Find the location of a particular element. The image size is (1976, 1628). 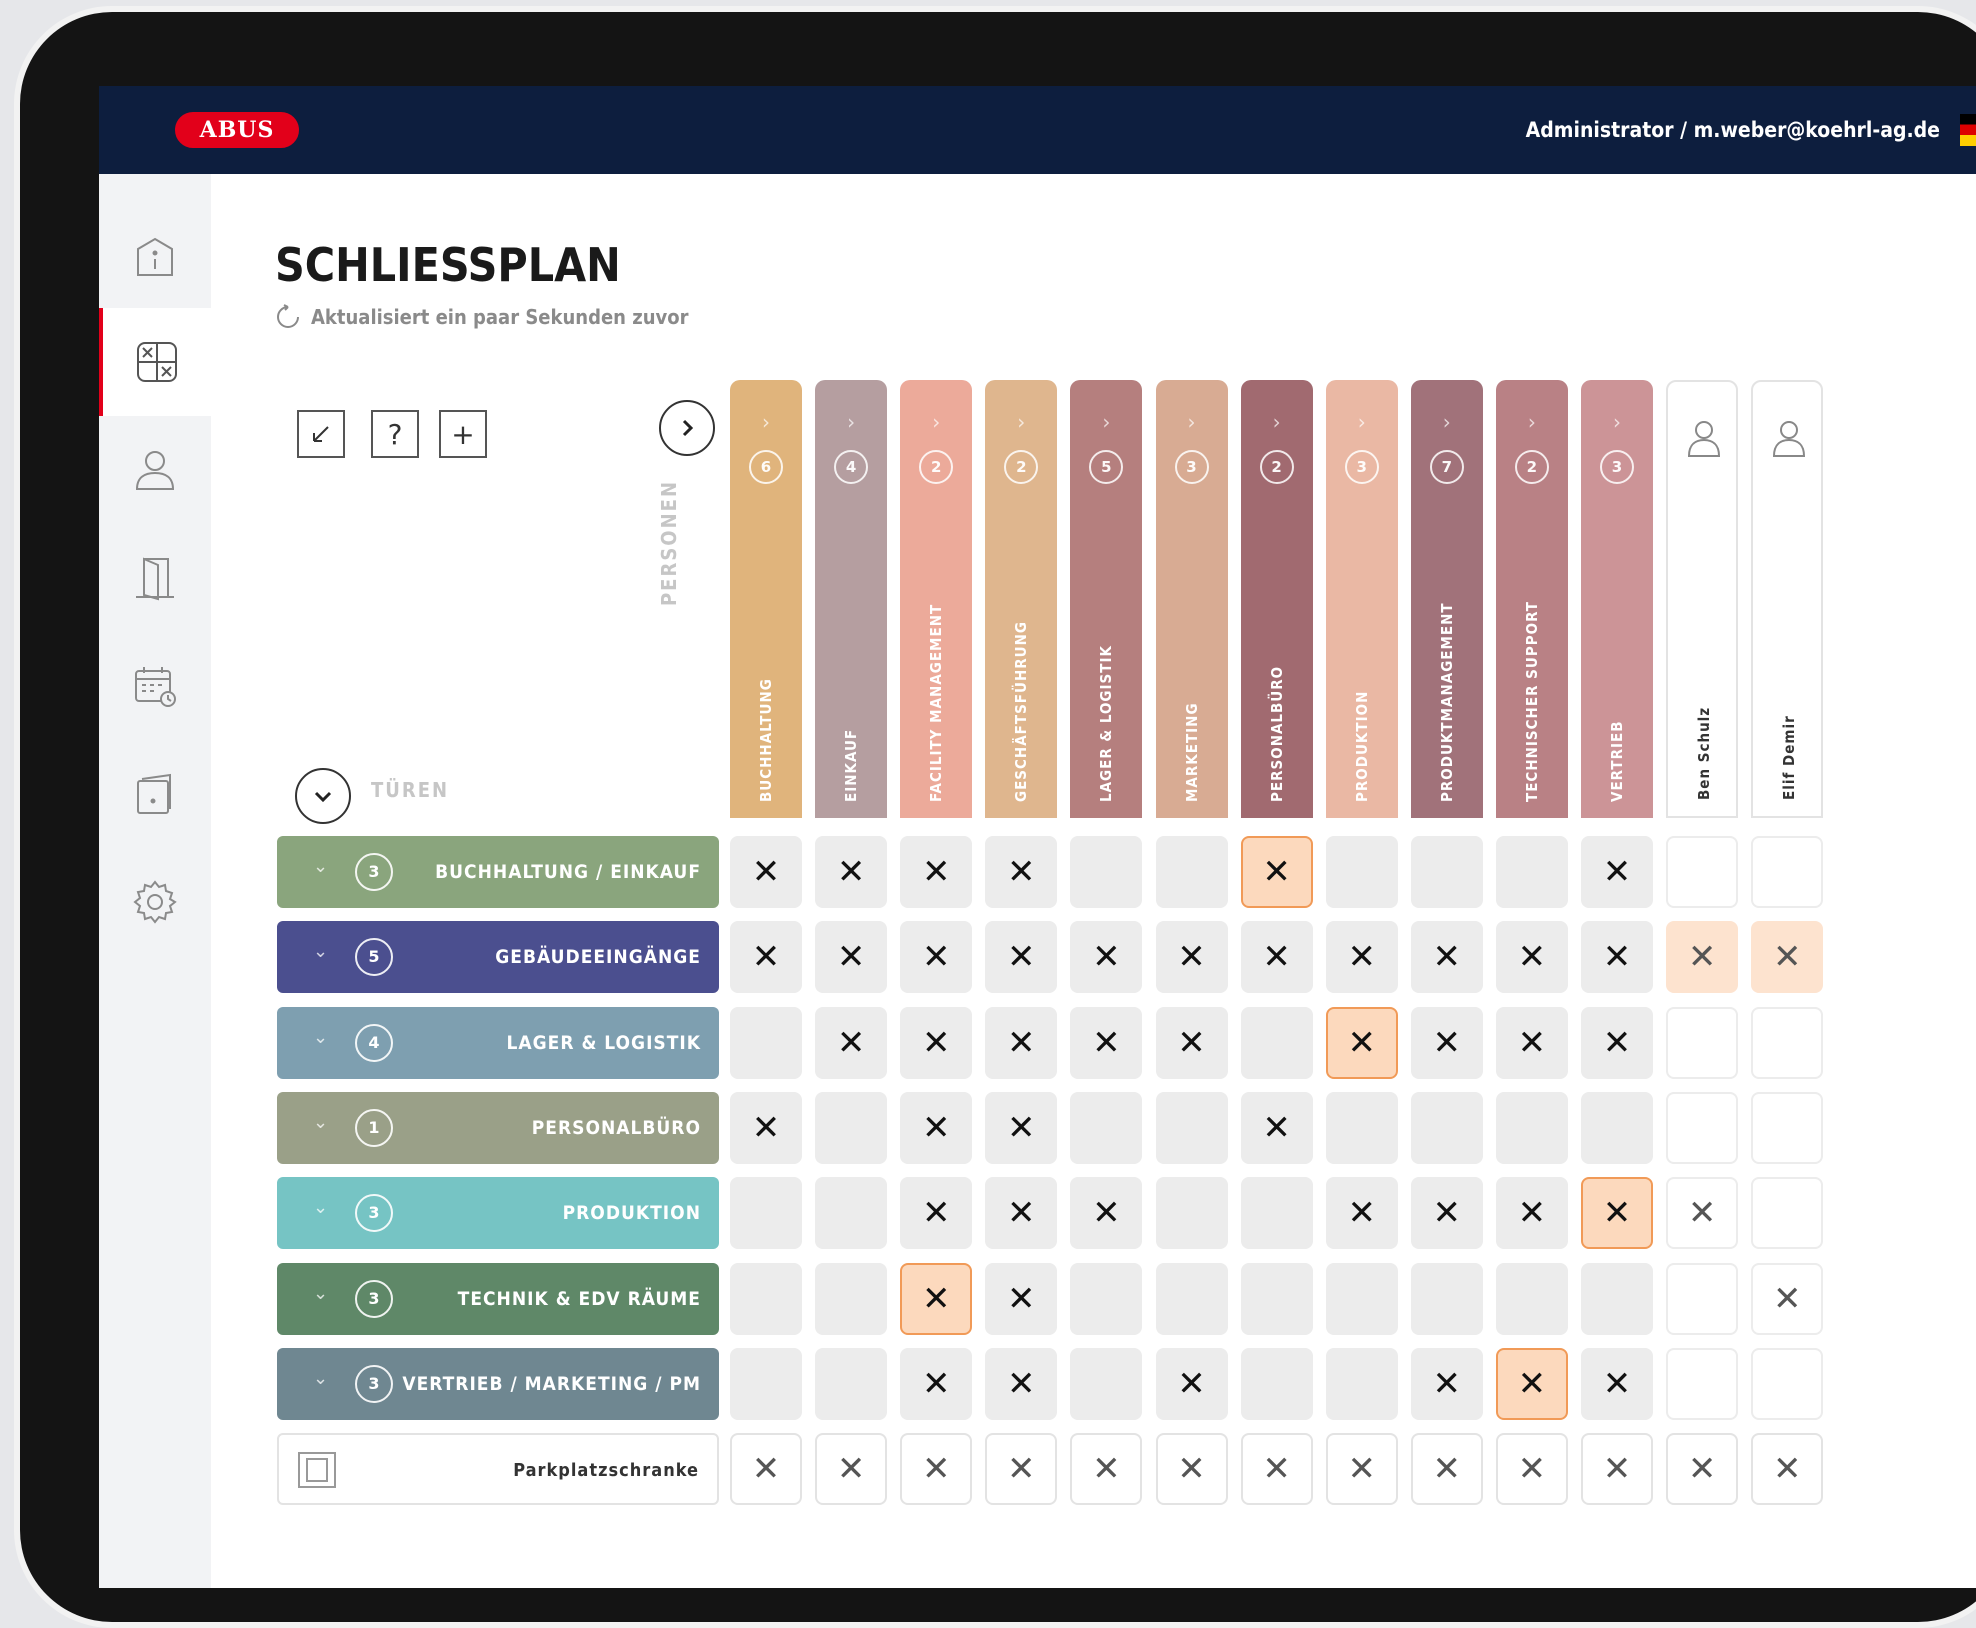

sidebar-item-lockplan is located at coordinates (155, 362).